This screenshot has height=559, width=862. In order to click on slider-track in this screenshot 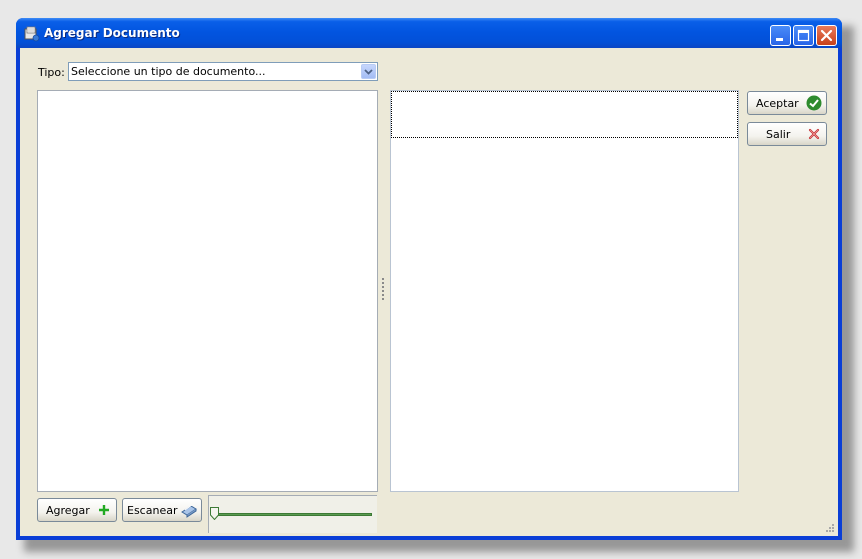, I will do `click(292, 514)`.